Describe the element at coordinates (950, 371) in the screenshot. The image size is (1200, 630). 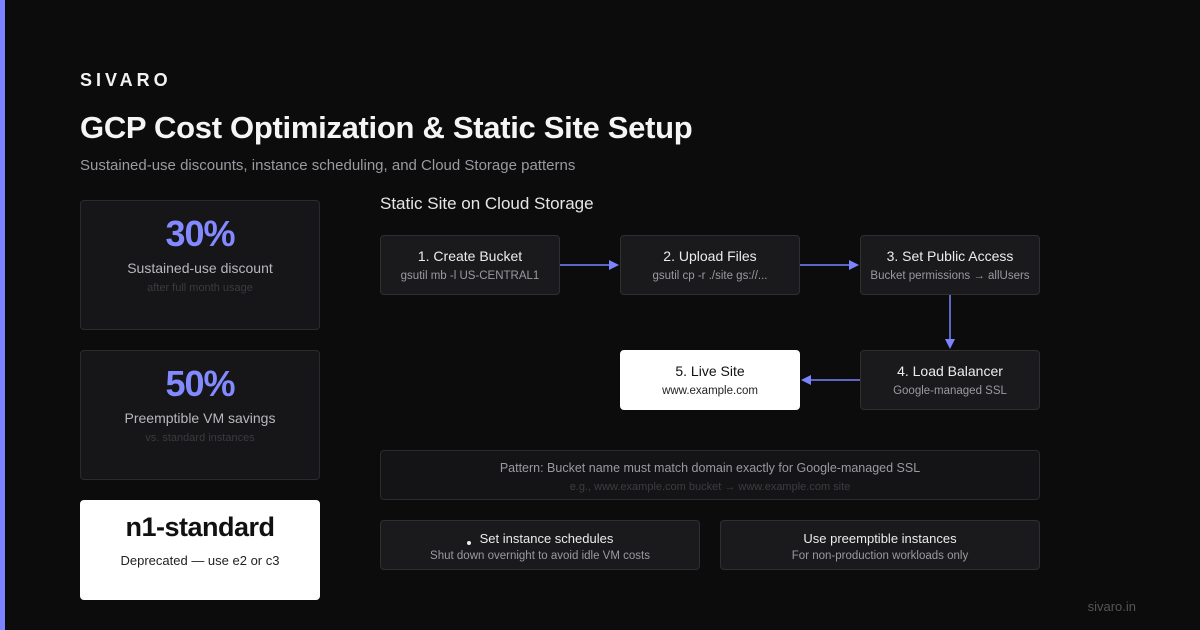
I see `step-title: 4. Load Balancer` at that location.